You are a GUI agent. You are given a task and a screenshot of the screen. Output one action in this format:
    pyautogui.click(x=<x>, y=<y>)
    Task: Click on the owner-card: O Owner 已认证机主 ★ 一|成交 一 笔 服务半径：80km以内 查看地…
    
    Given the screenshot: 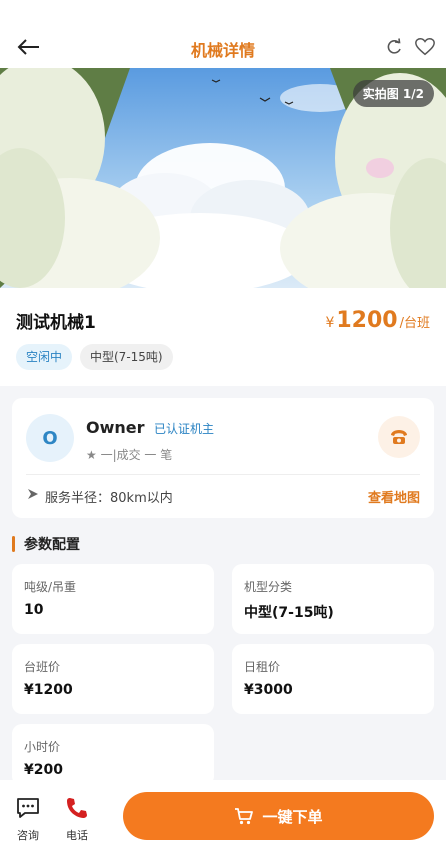 What is the action you would take?
    pyautogui.click(x=223, y=458)
    